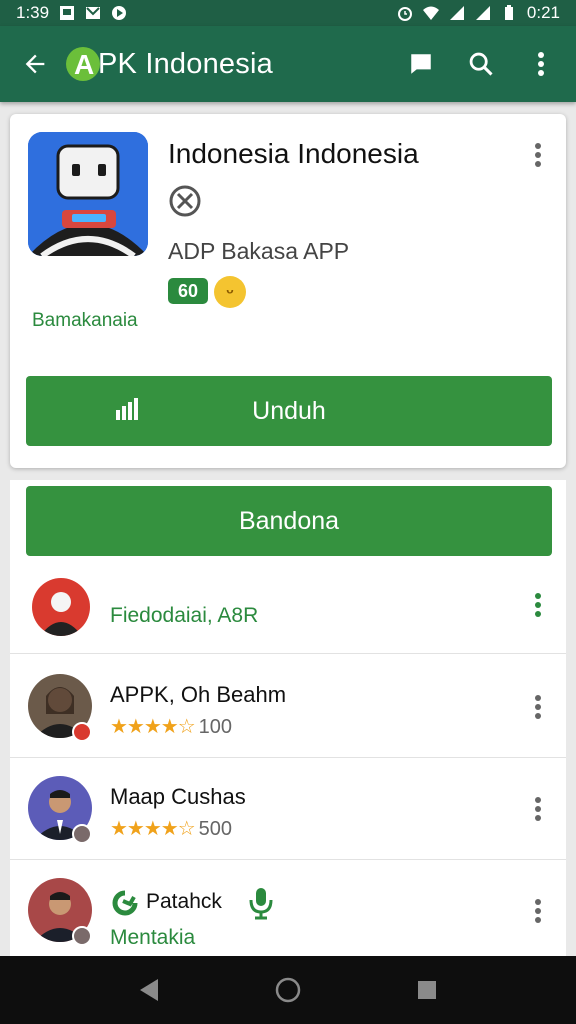 The width and height of the screenshot is (576, 1024). I want to click on system-nav-bar, so click(288, 990).